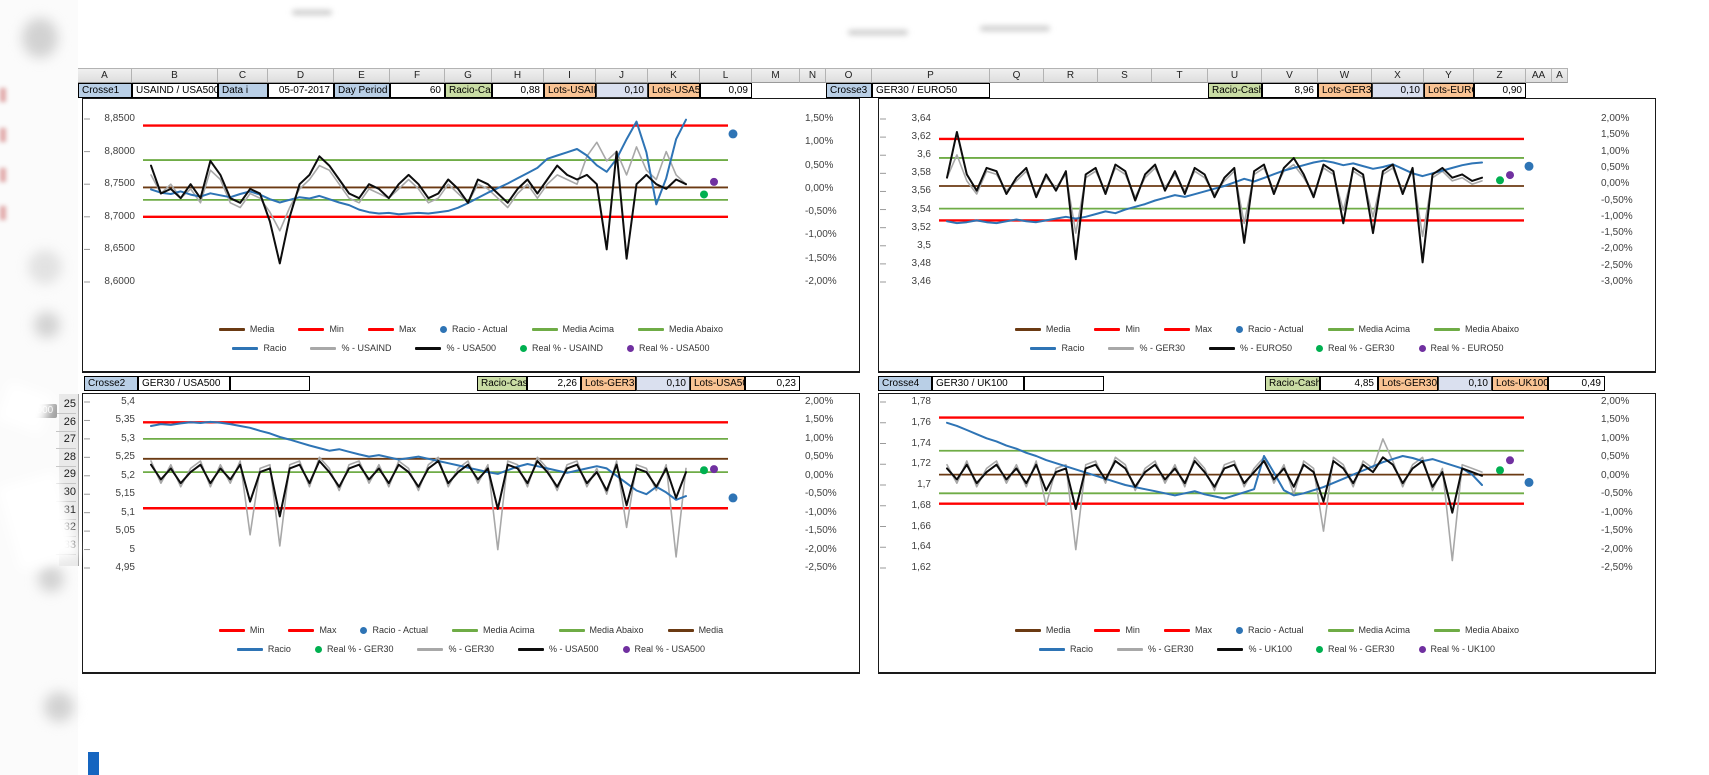 The height and width of the screenshot is (775, 1709). What do you see at coordinates (105, 75) in the screenshot?
I see `column-header-a-0: A` at bounding box center [105, 75].